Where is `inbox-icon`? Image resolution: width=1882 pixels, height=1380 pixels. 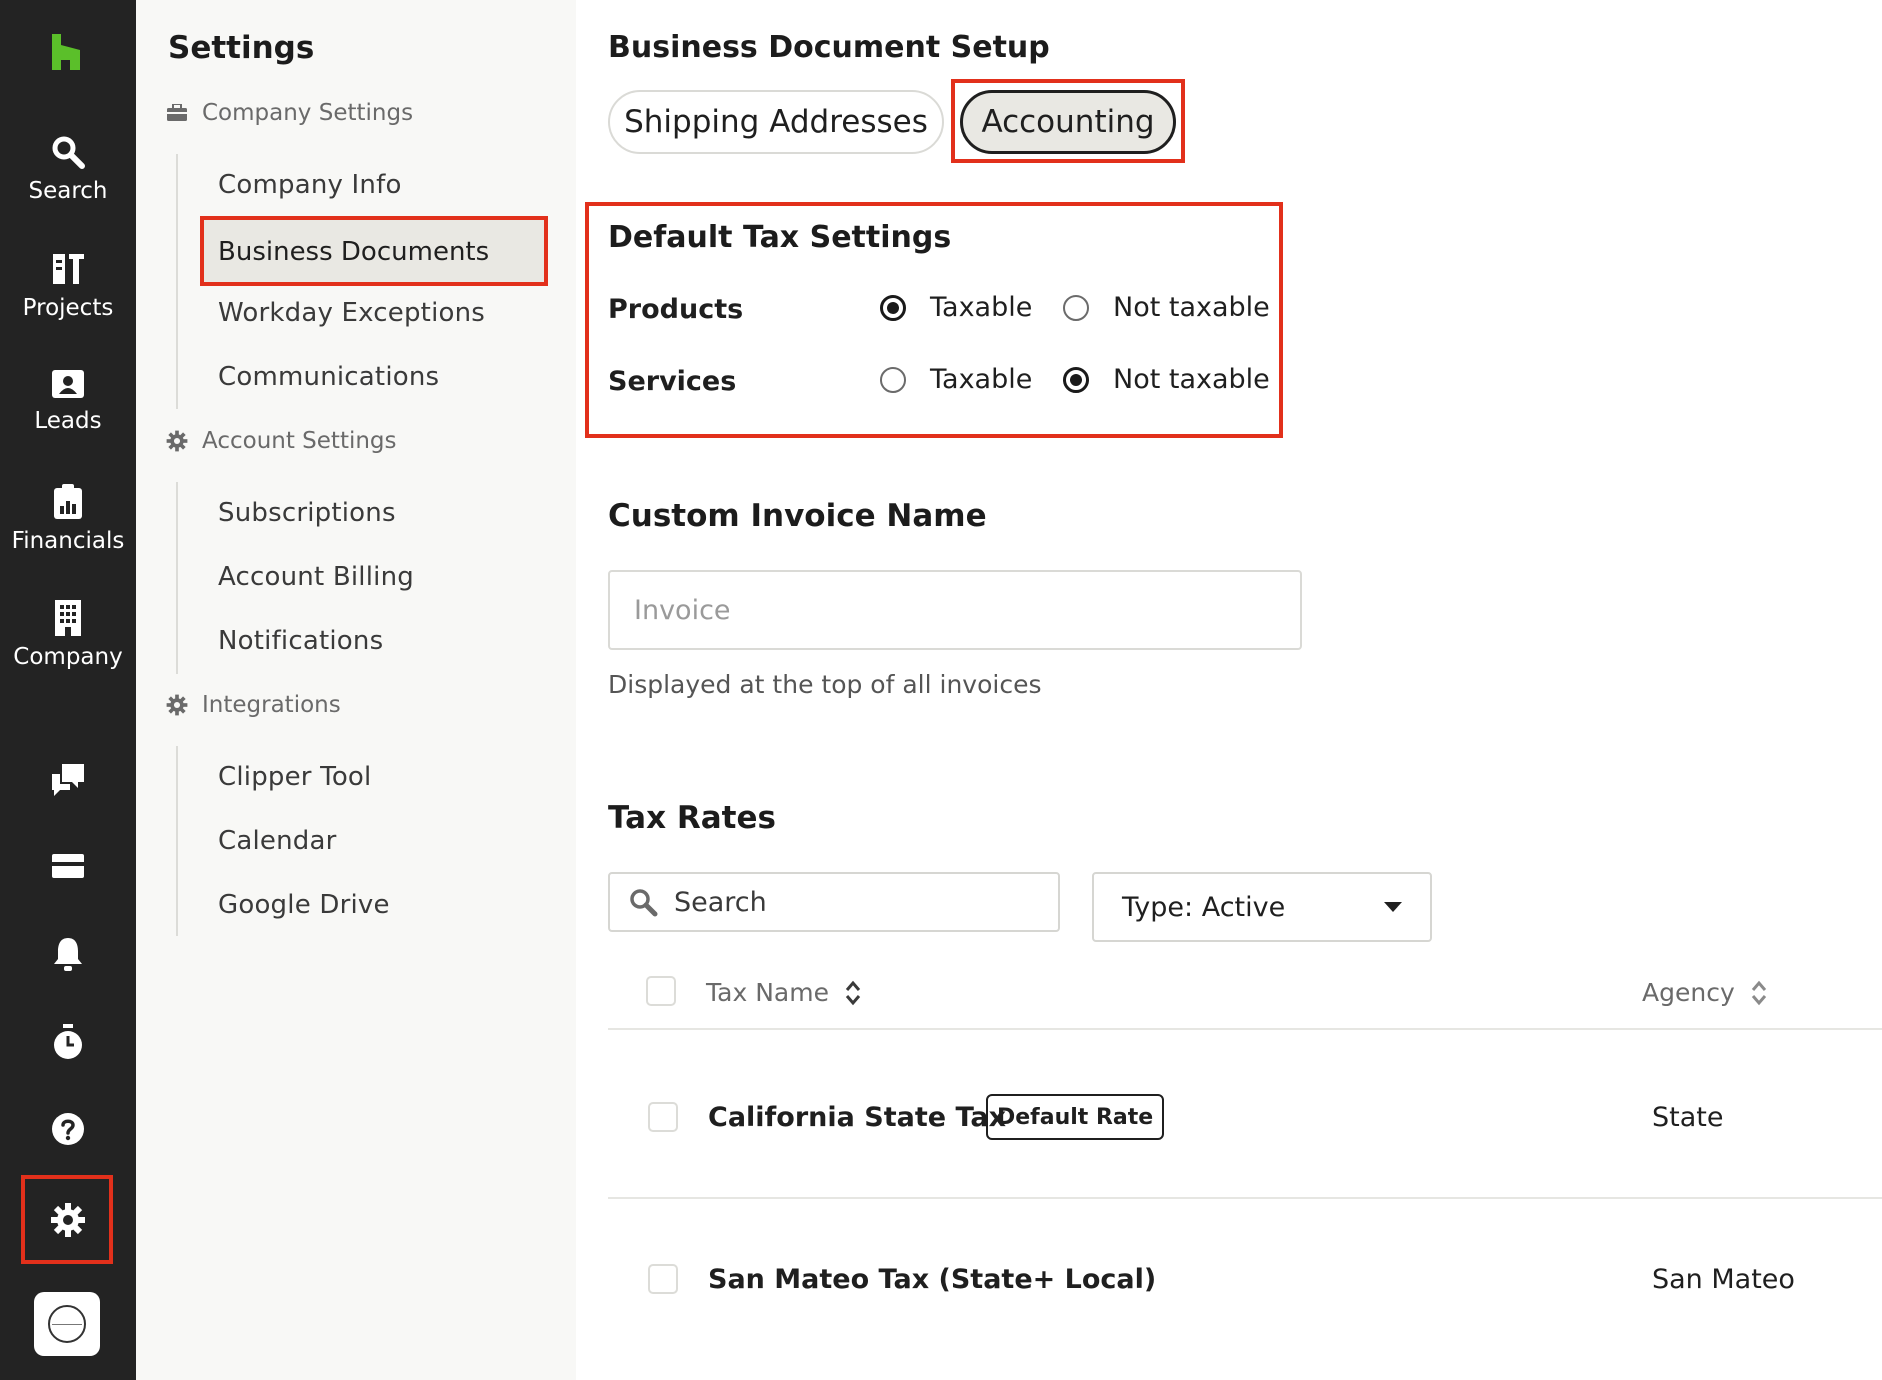
inbox-icon is located at coordinates (68, 866).